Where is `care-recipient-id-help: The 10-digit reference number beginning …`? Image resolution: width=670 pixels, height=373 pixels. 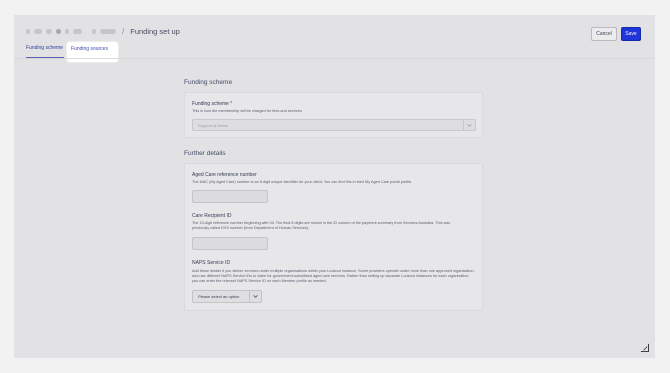
care-recipient-id-help: The 10-digit reference number beginning … is located at coordinates (321, 225).